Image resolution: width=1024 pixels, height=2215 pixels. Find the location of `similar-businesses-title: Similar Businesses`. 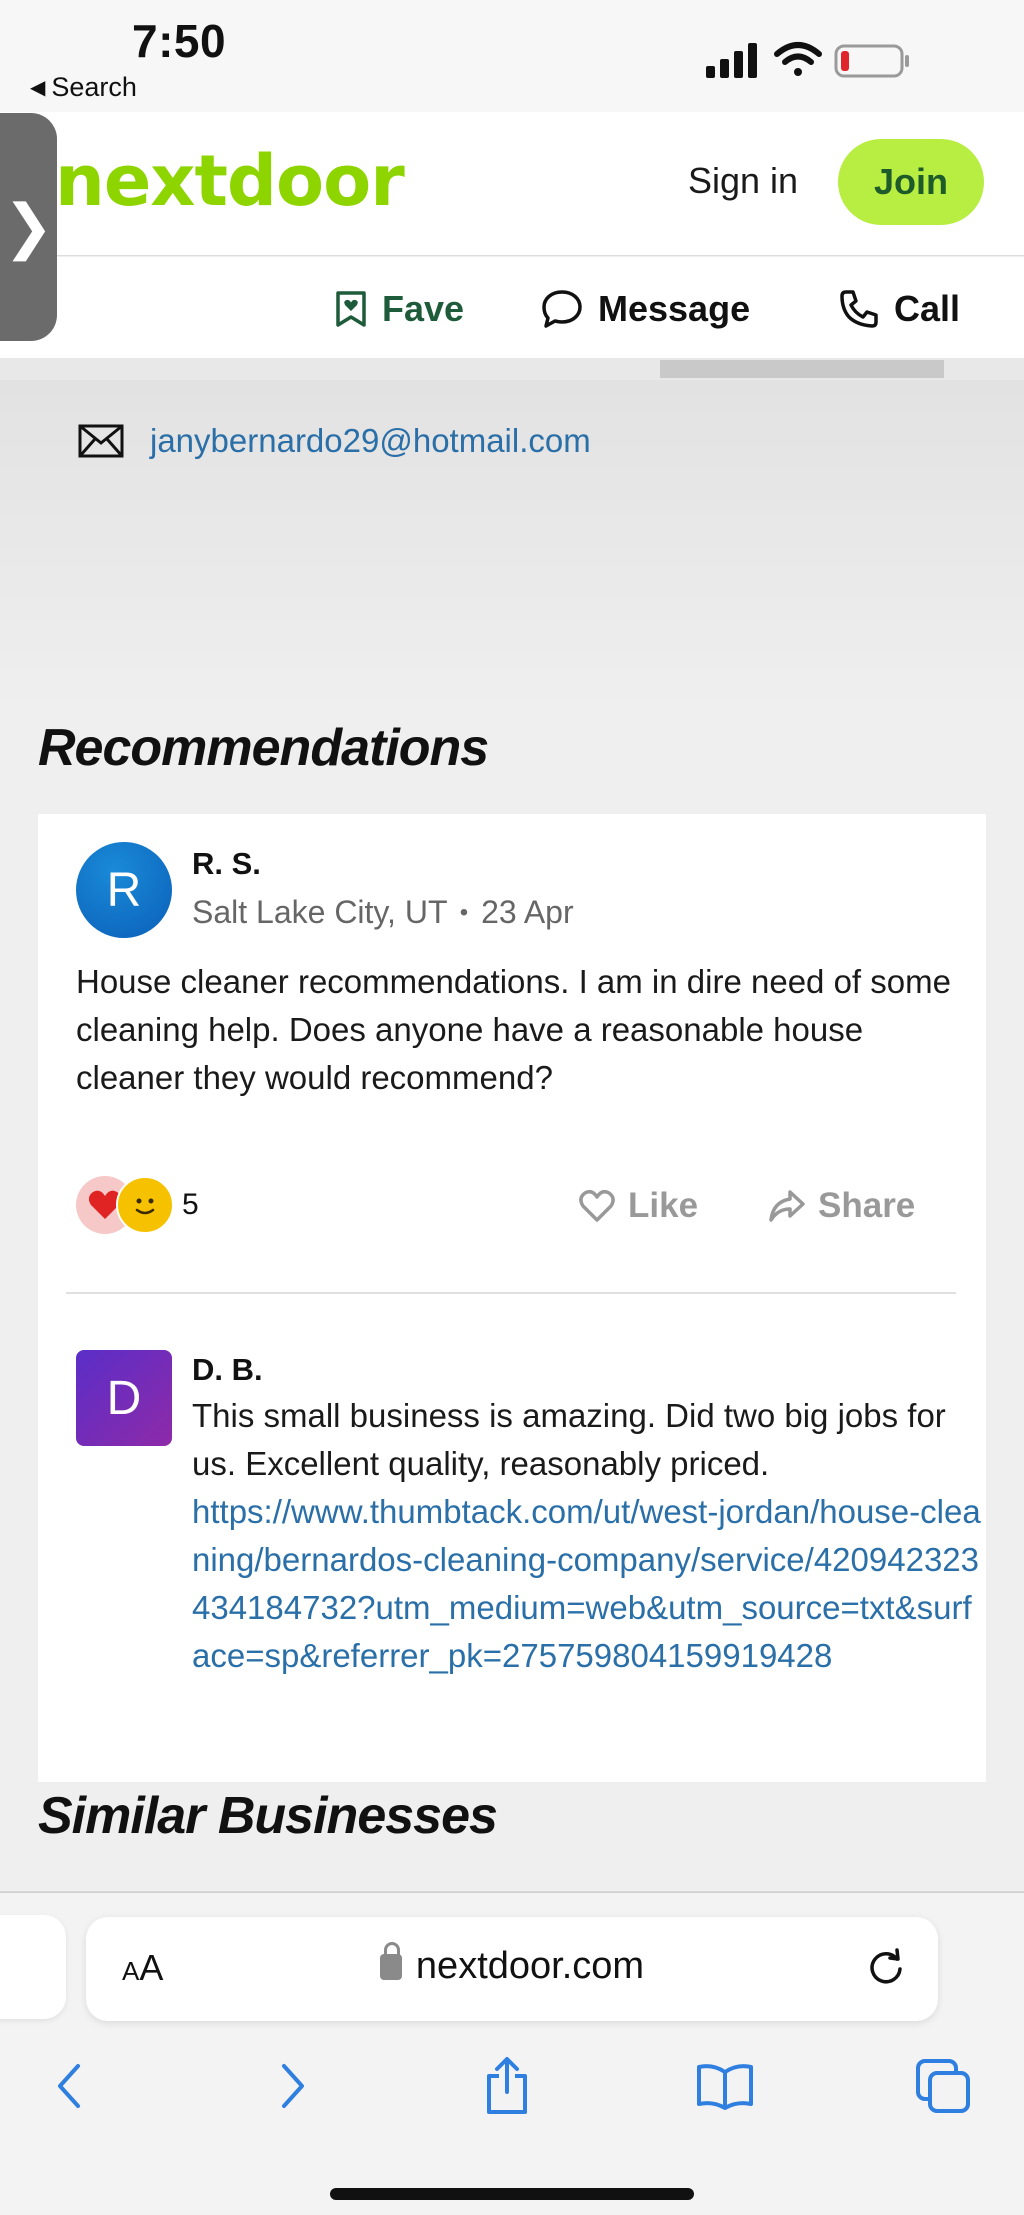

similar-businesses-title: Similar Businesses is located at coordinates (268, 1816).